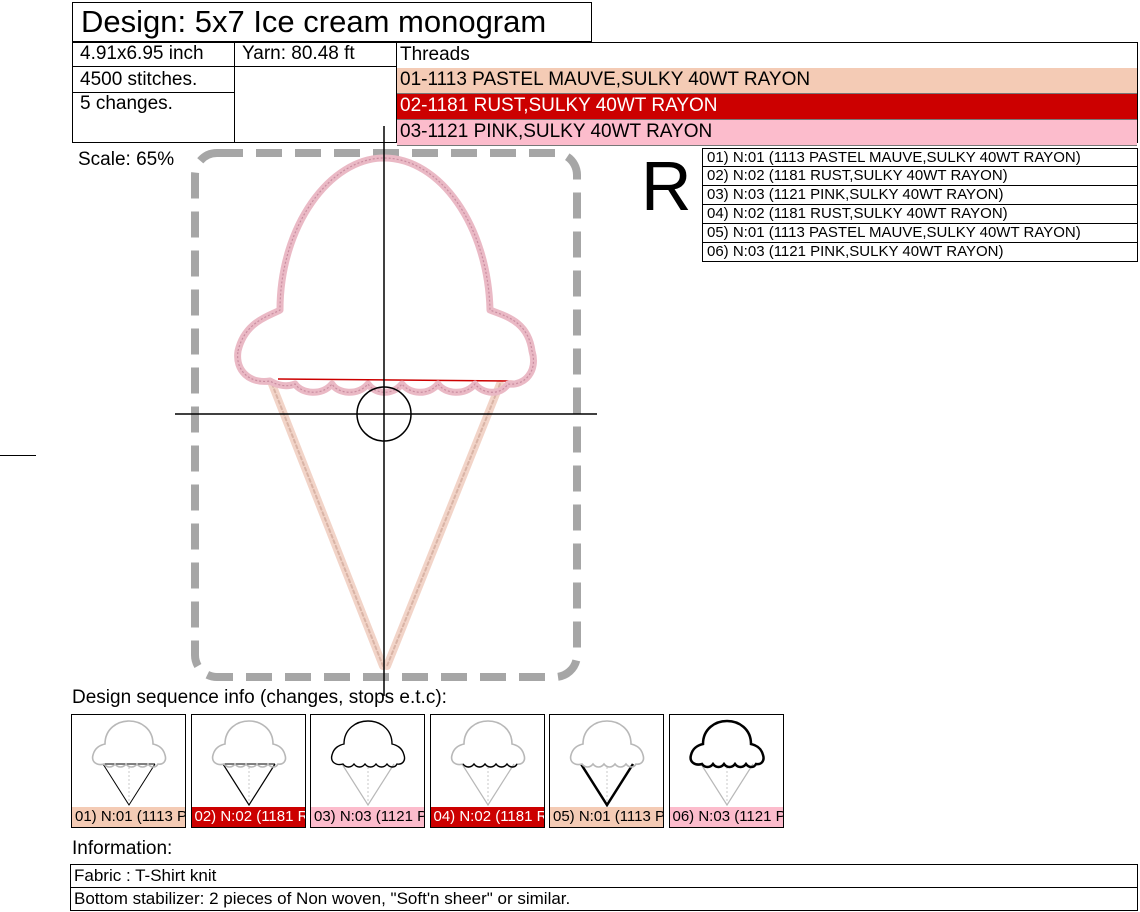 Image resolution: width=1140 pixels, height=912 pixels. I want to click on scale-label: Scale: 65%, so click(126, 159).